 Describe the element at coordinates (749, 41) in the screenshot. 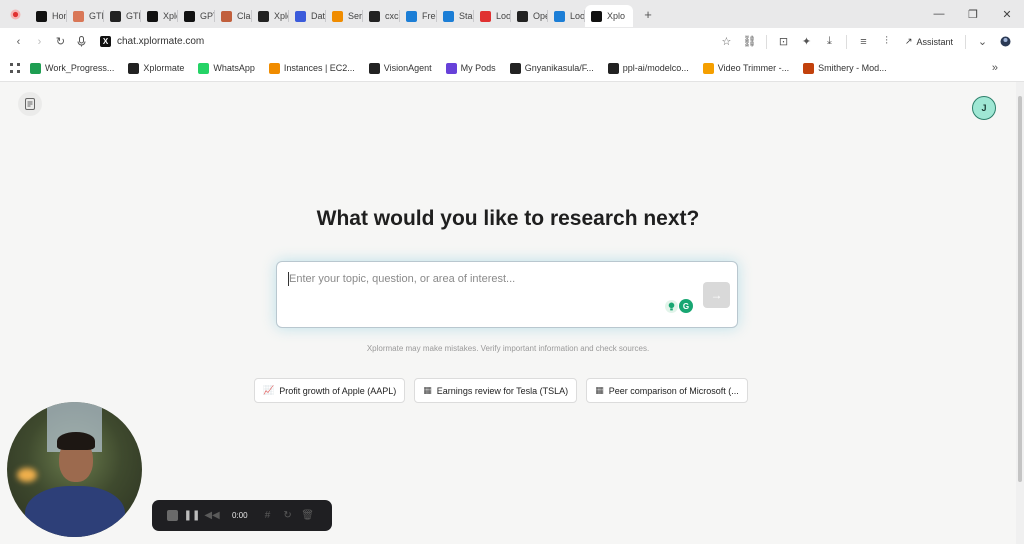

I see `link-icon: ⛓` at that location.